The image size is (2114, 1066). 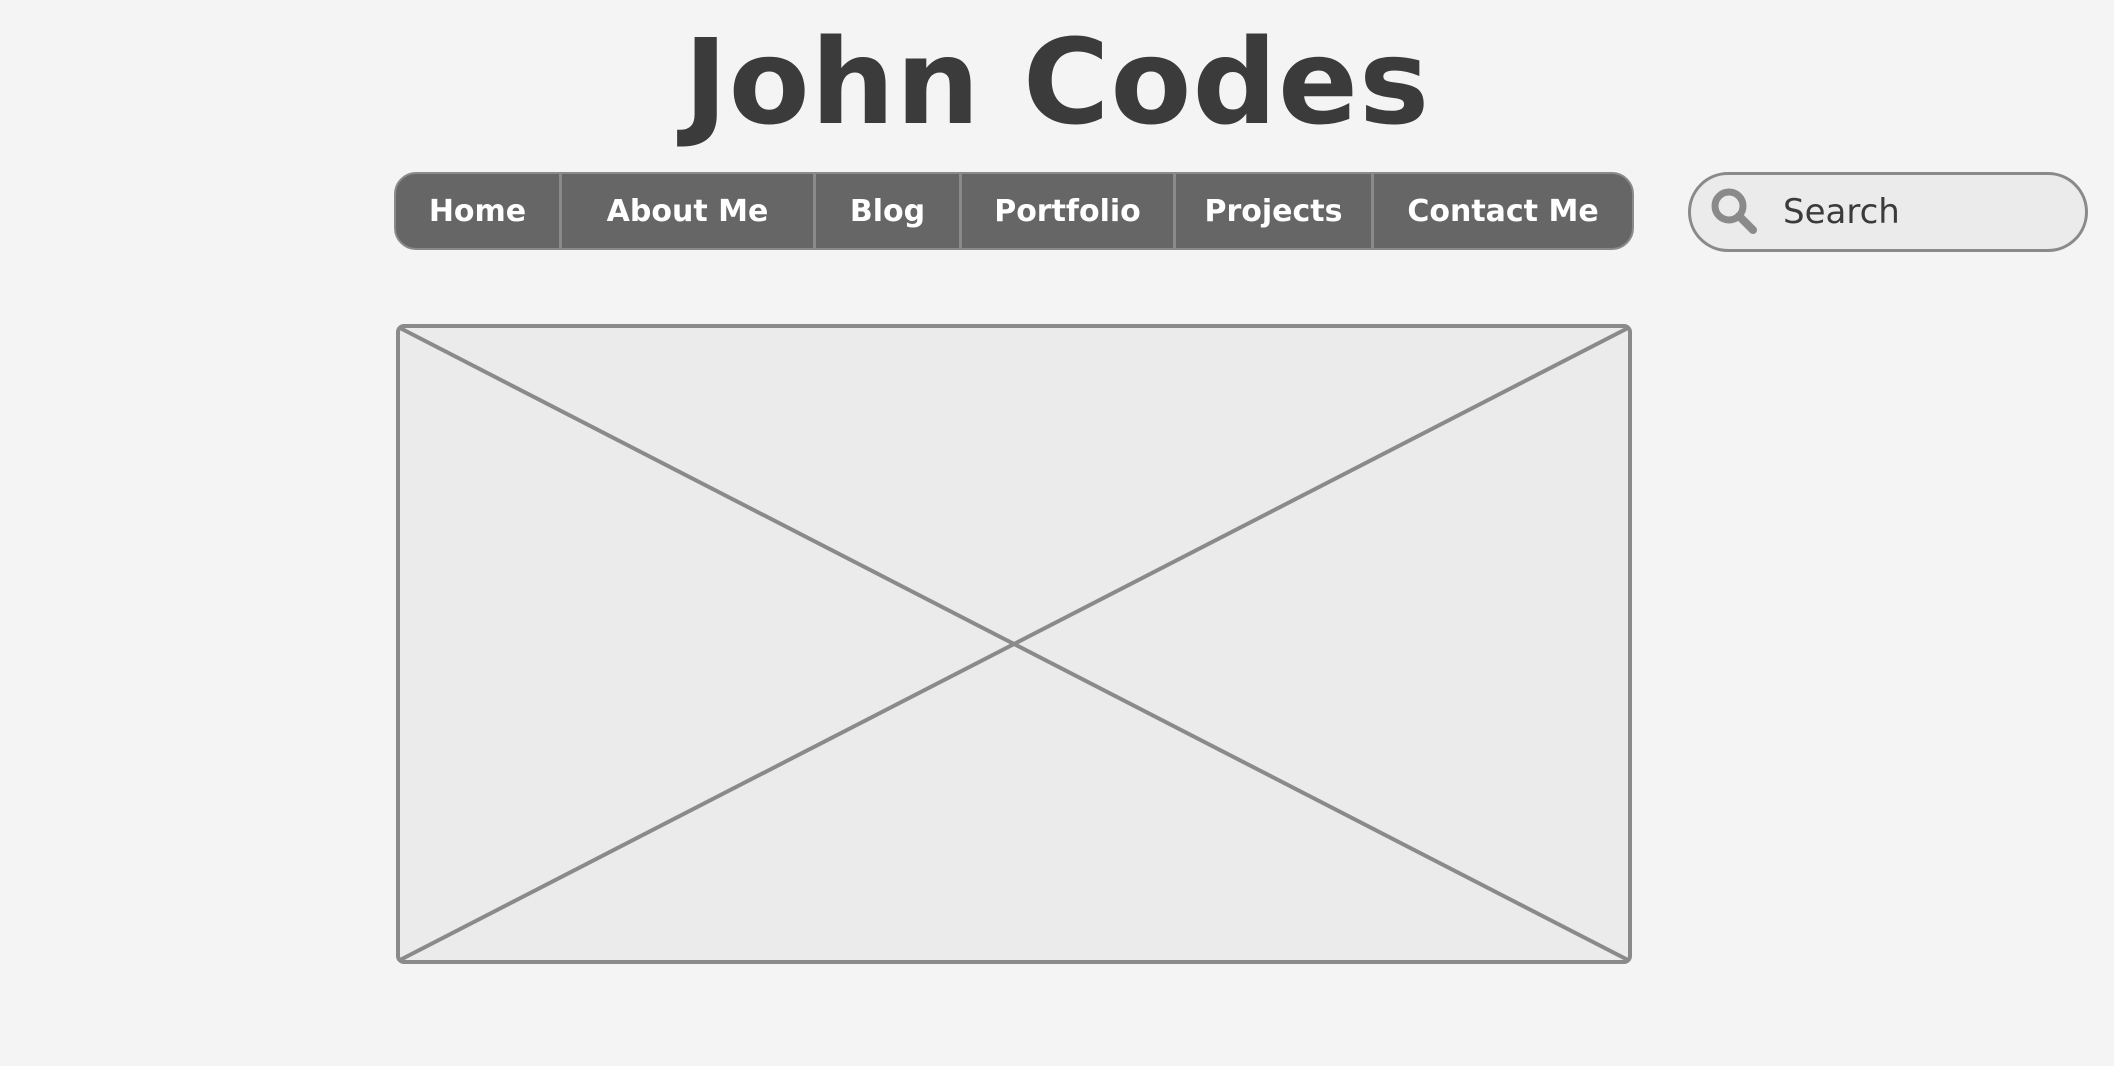 I want to click on nav-item-contact-me: Contact Me, so click(x=1503, y=211).